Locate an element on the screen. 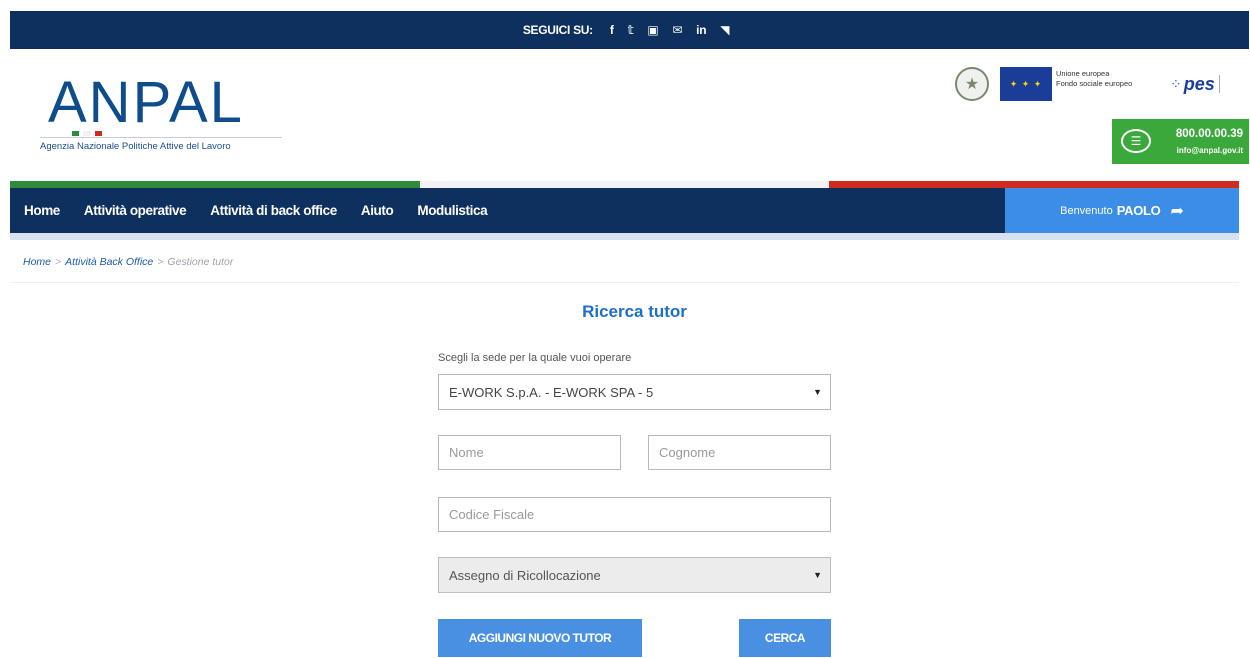 The image size is (1250, 658). contact-email: info@anpal.gov.it is located at coordinates (1209, 150).